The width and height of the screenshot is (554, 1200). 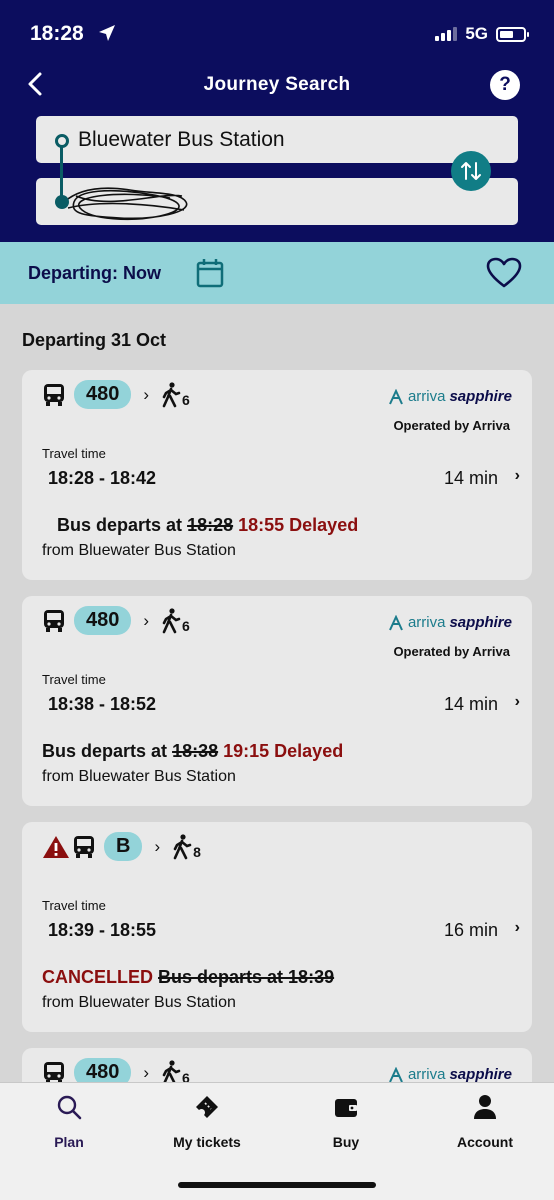 I want to click on departure-status: CANCELLED Bus departs at 18:39, so click(x=188, y=977).